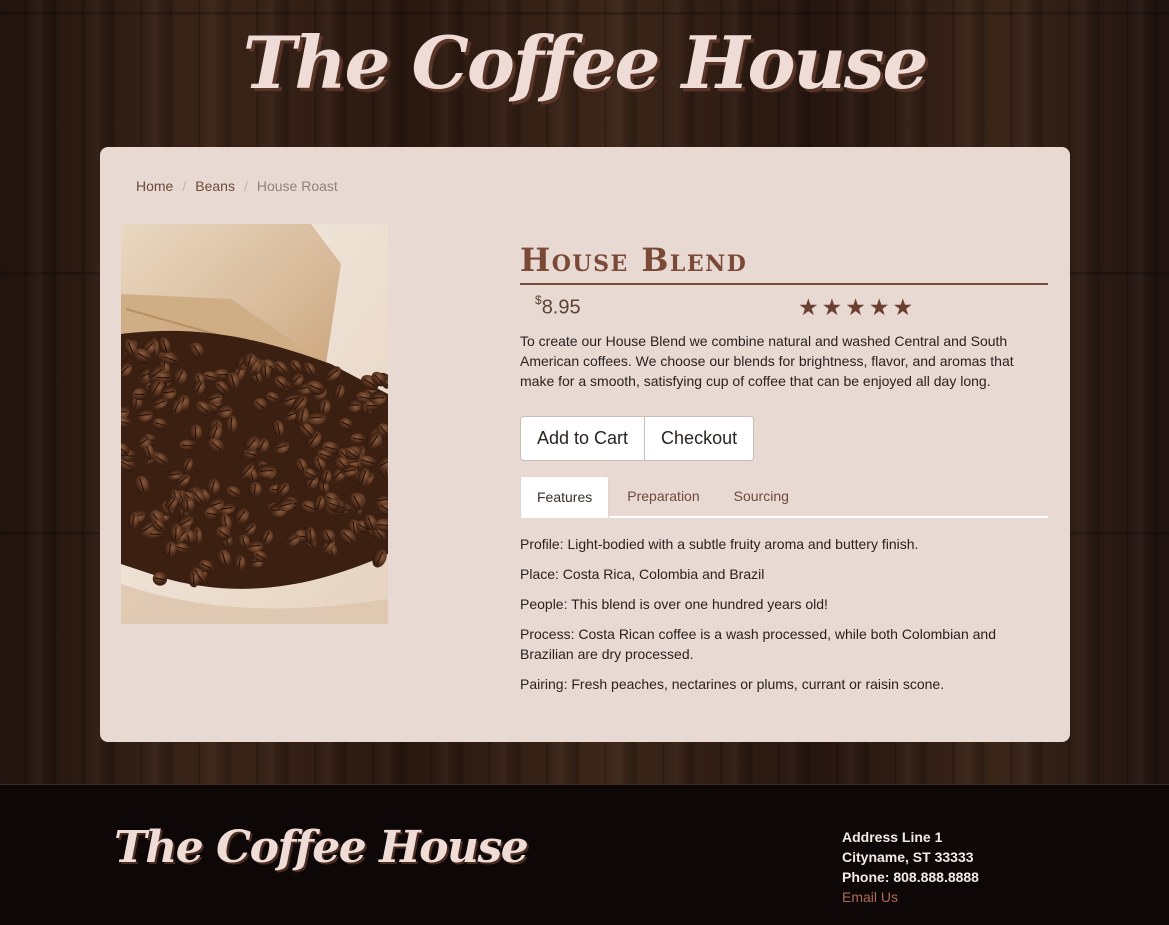 The width and height of the screenshot is (1169, 925). What do you see at coordinates (784, 305) in the screenshot?
I see `price-row: $8.95 ★★★★★` at bounding box center [784, 305].